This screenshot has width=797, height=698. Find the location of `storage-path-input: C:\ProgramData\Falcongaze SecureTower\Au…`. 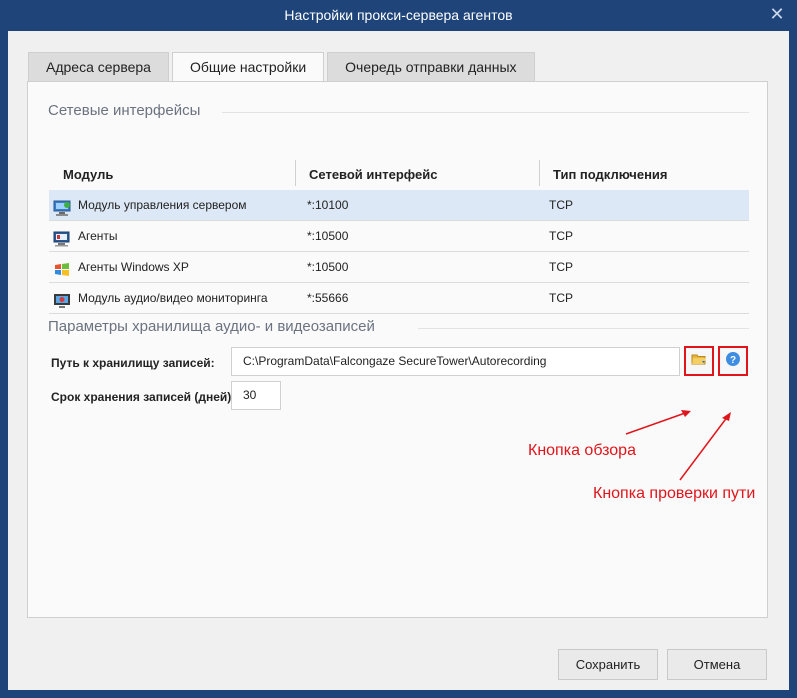

storage-path-input: C:\ProgramData\Falcongaze SecureTower\Au… is located at coordinates (455, 361).